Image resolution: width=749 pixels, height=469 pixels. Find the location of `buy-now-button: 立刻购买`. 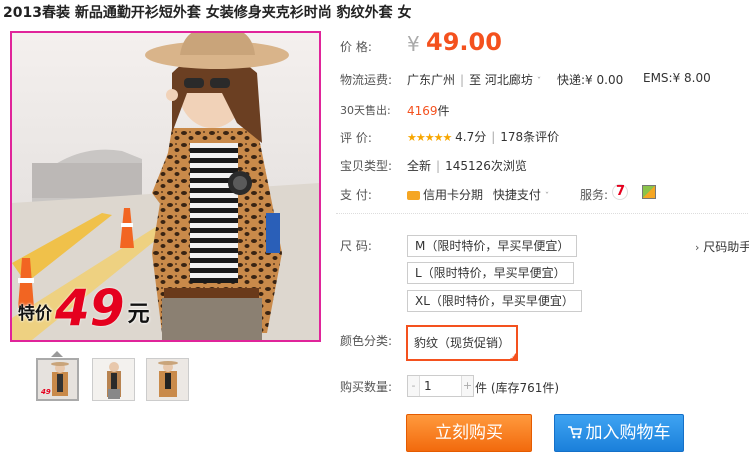

buy-now-button: 立刻购买 is located at coordinates (469, 433).